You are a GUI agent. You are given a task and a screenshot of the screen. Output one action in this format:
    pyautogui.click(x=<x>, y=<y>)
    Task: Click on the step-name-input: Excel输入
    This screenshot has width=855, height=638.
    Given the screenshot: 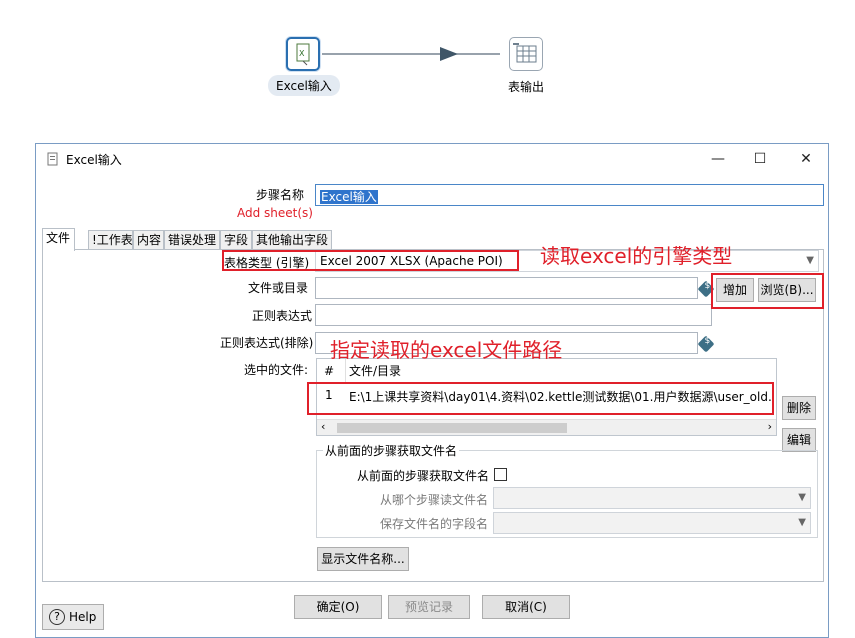 What is the action you would take?
    pyautogui.click(x=569, y=195)
    